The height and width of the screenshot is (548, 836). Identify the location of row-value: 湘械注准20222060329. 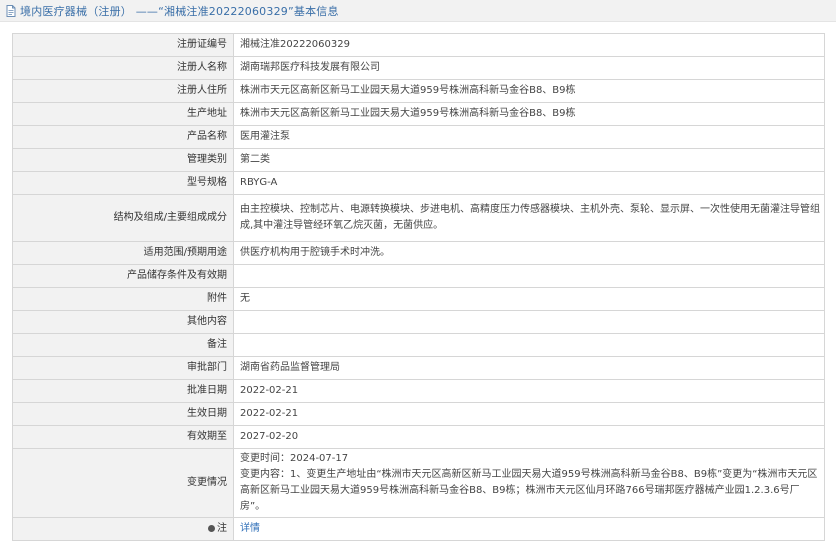
(529, 45).